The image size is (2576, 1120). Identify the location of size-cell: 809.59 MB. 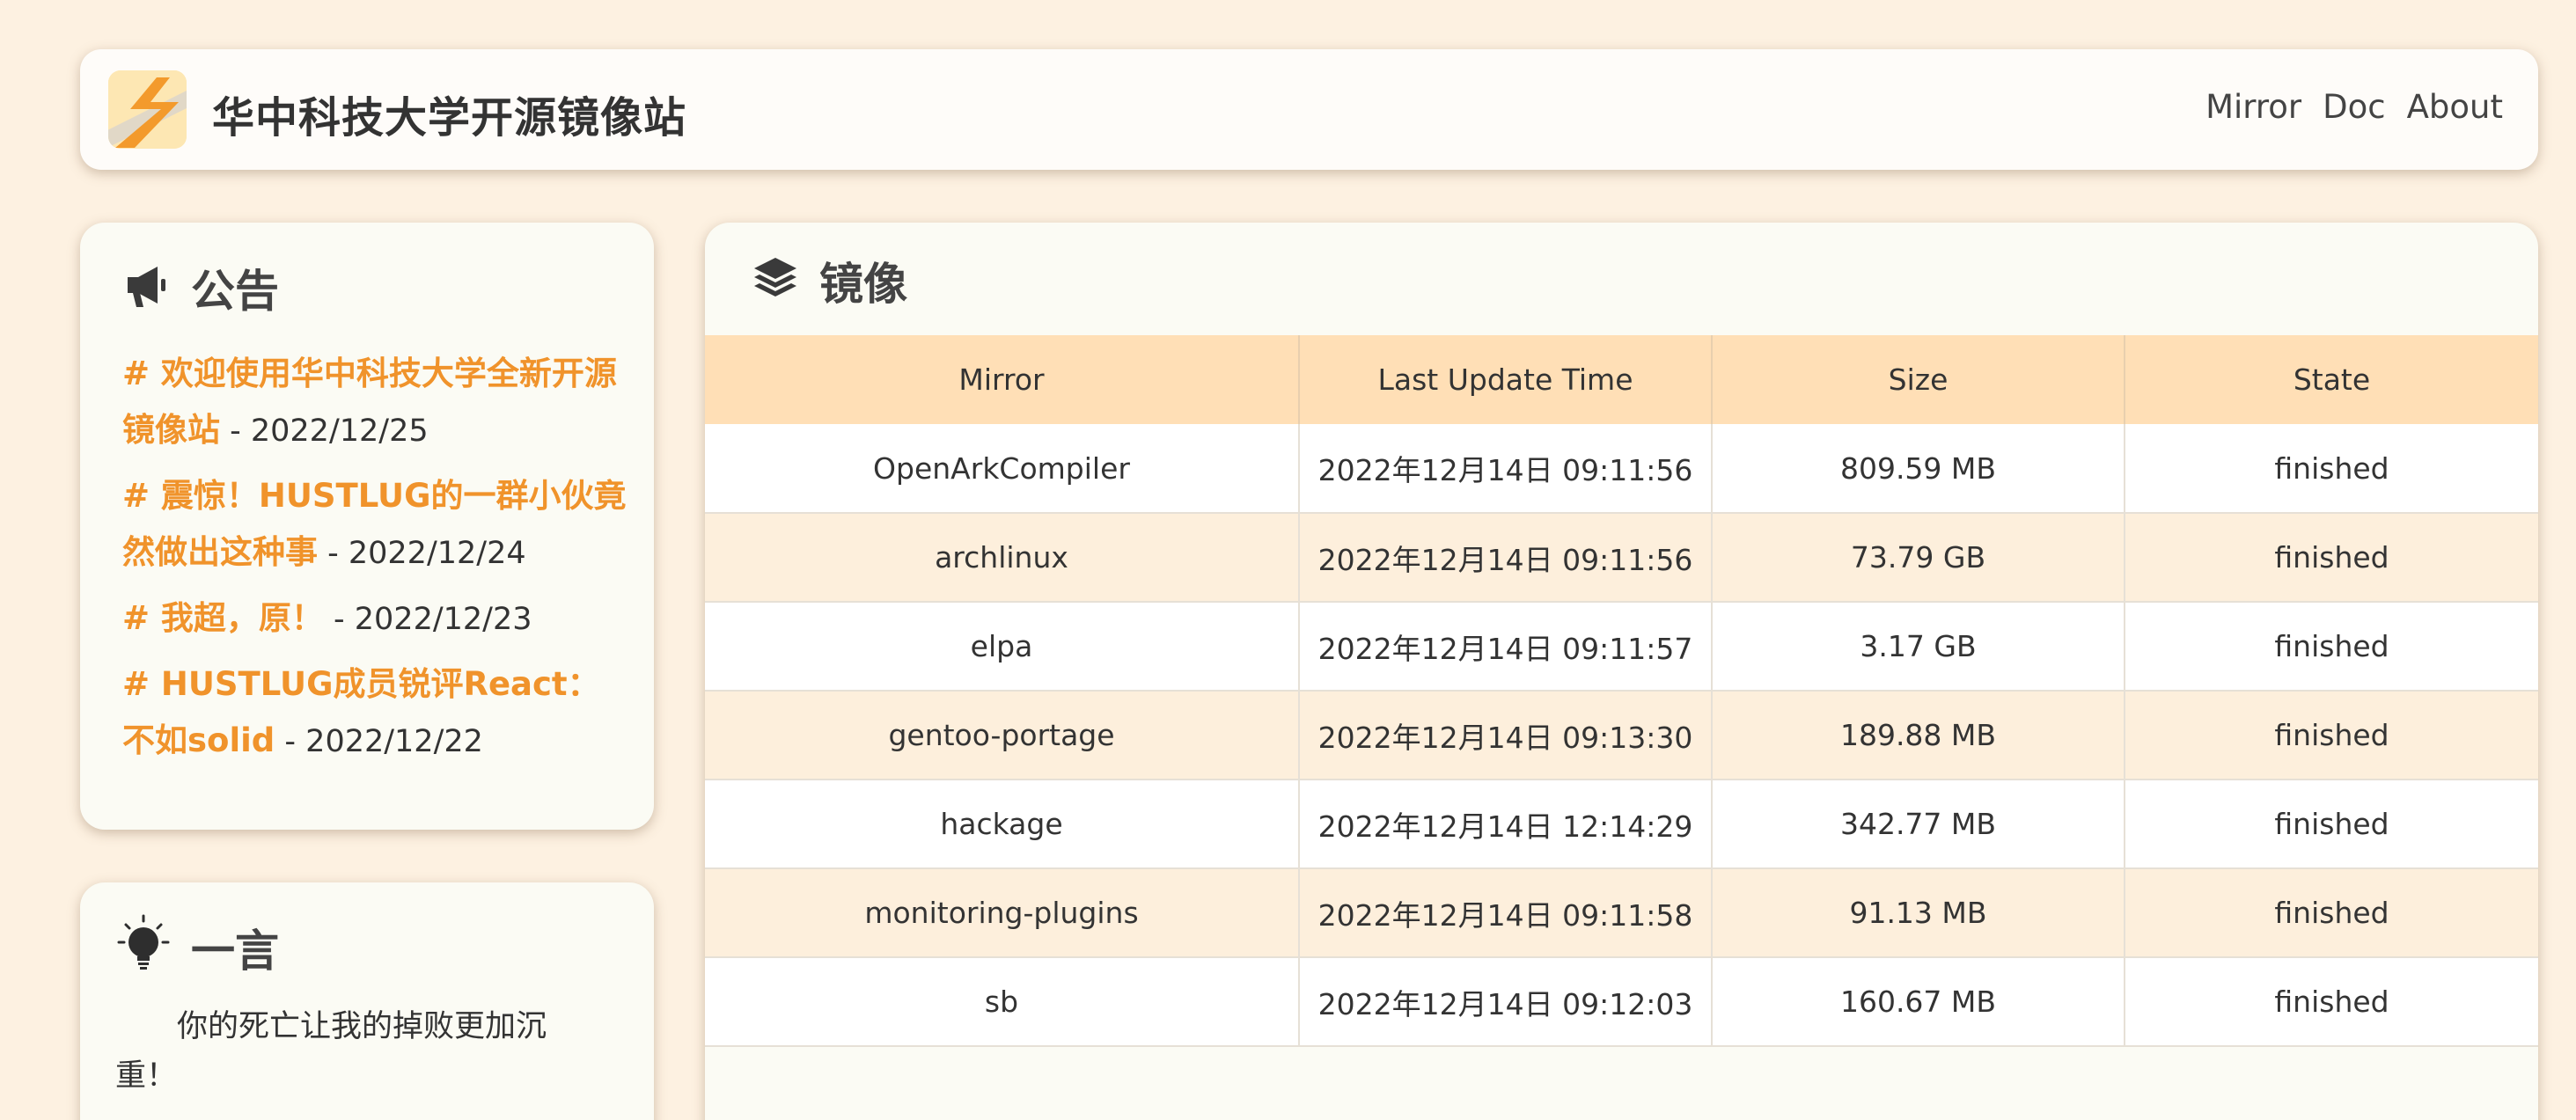
(1918, 469).